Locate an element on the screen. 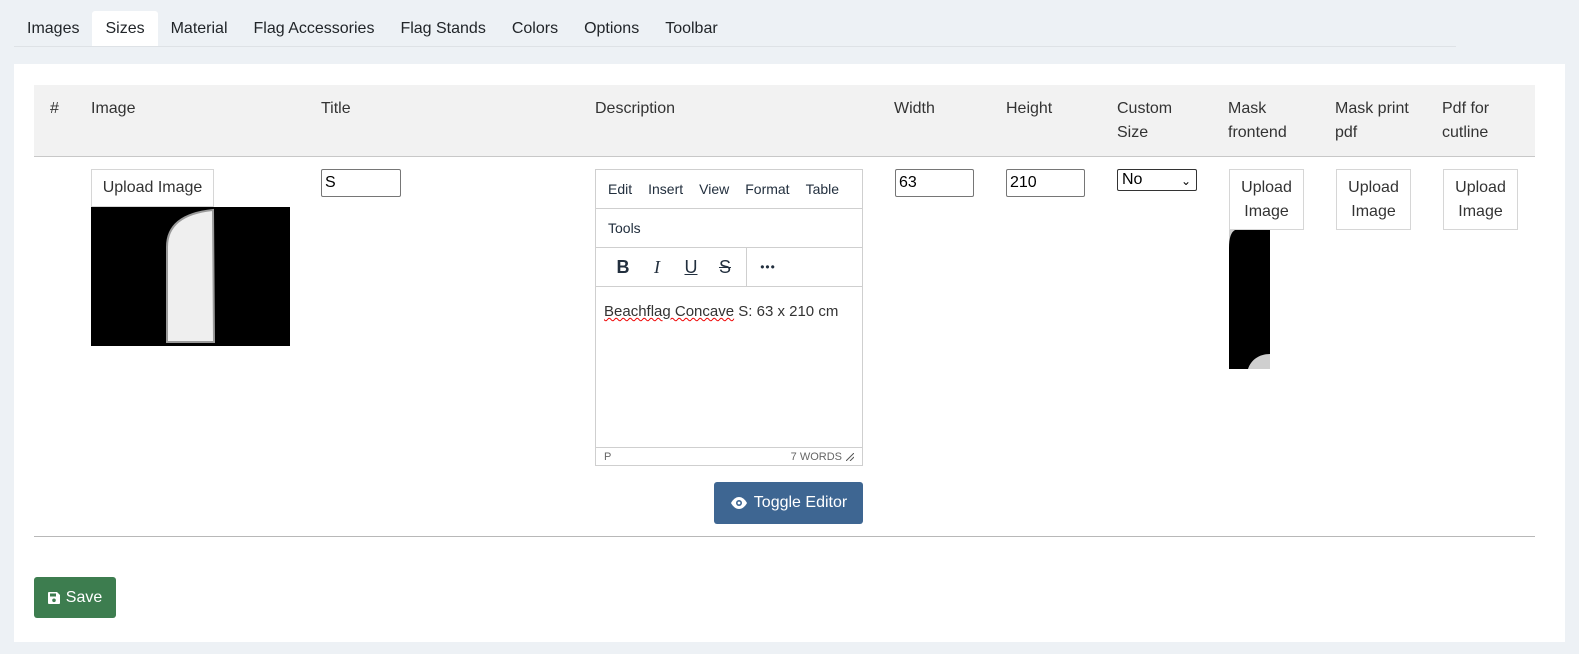 Image resolution: width=1579 pixels, height=654 pixels. editor-menubar: Edit Insert View Format Table is located at coordinates (729, 189).